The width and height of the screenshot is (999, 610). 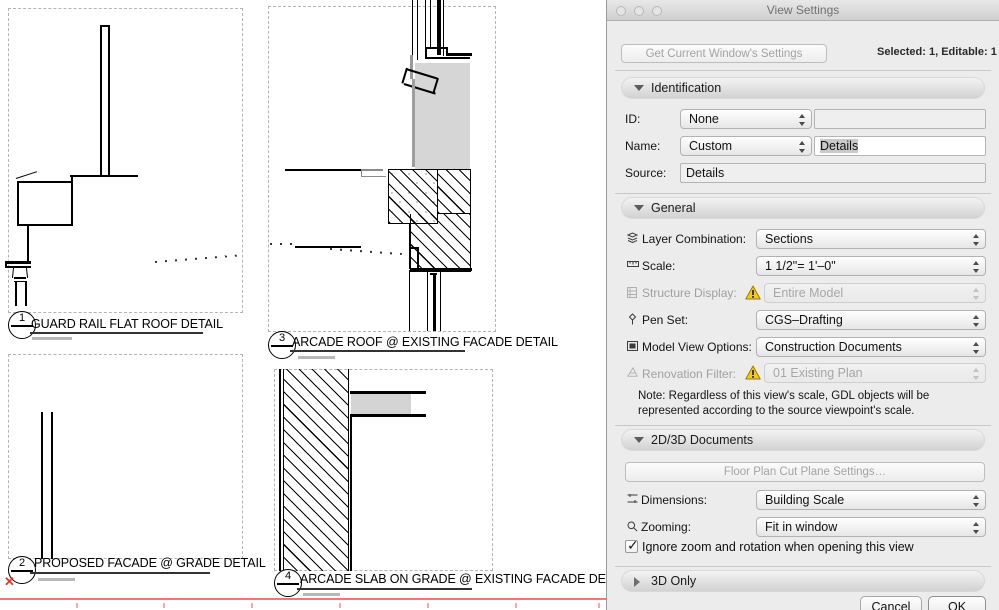 I want to click on dimensions-select: Building Scale, so click(x=871, y=500).